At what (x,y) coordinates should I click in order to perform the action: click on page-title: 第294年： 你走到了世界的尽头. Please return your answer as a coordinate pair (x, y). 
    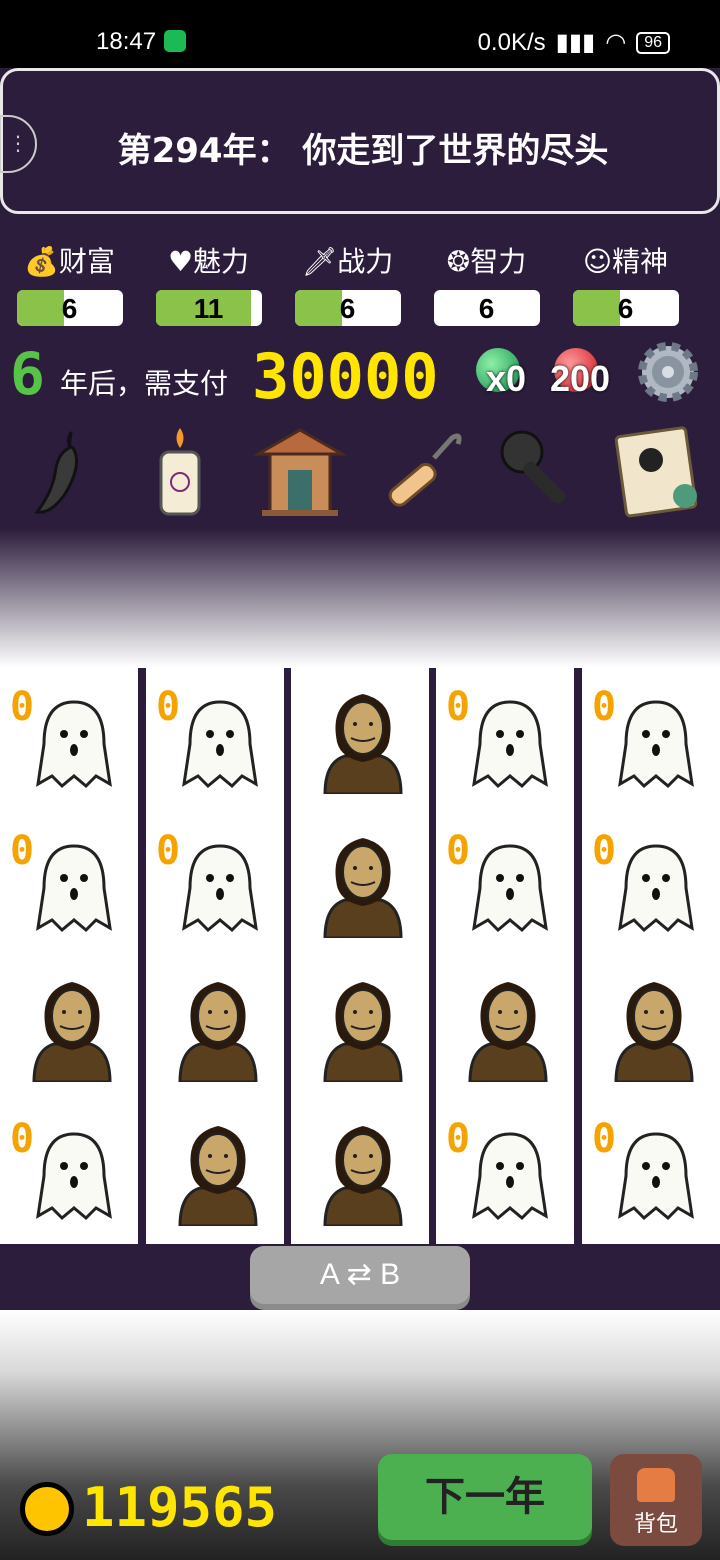
    Looking at the image, I should click on (363, 151).